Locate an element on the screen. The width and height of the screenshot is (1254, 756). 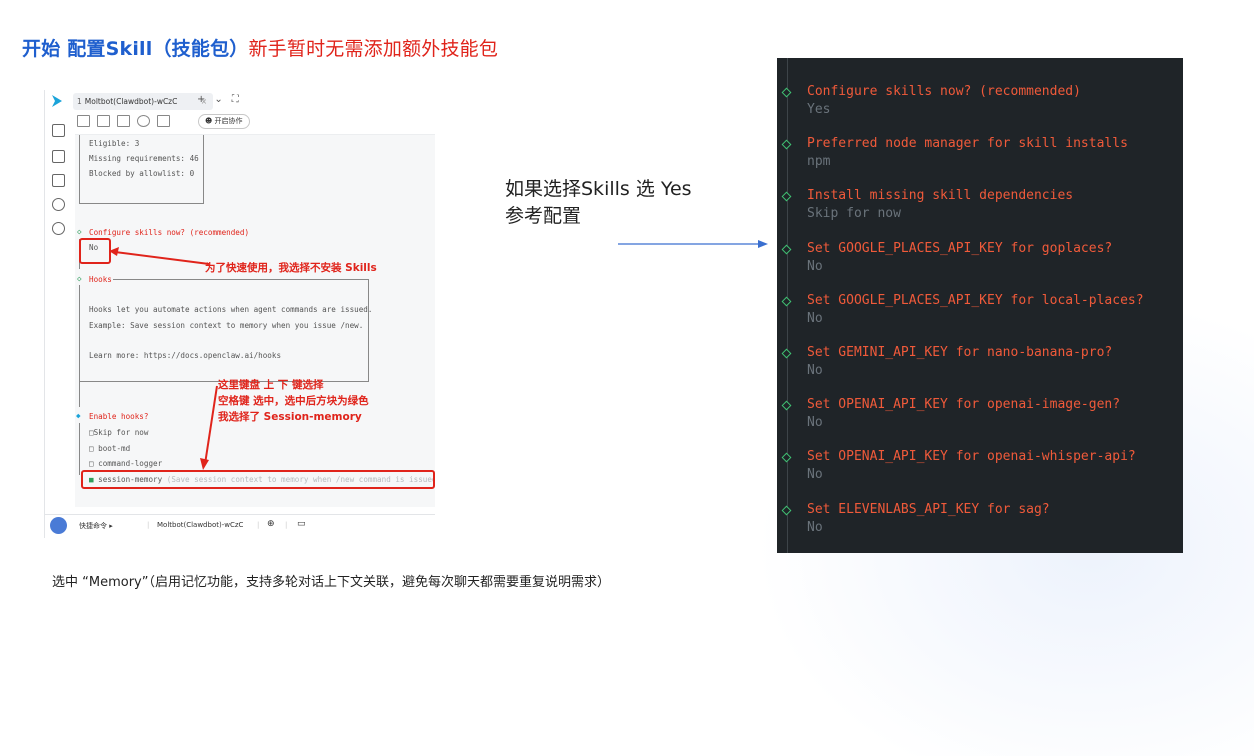
plugin-icon is located at coordinates (58, 228).